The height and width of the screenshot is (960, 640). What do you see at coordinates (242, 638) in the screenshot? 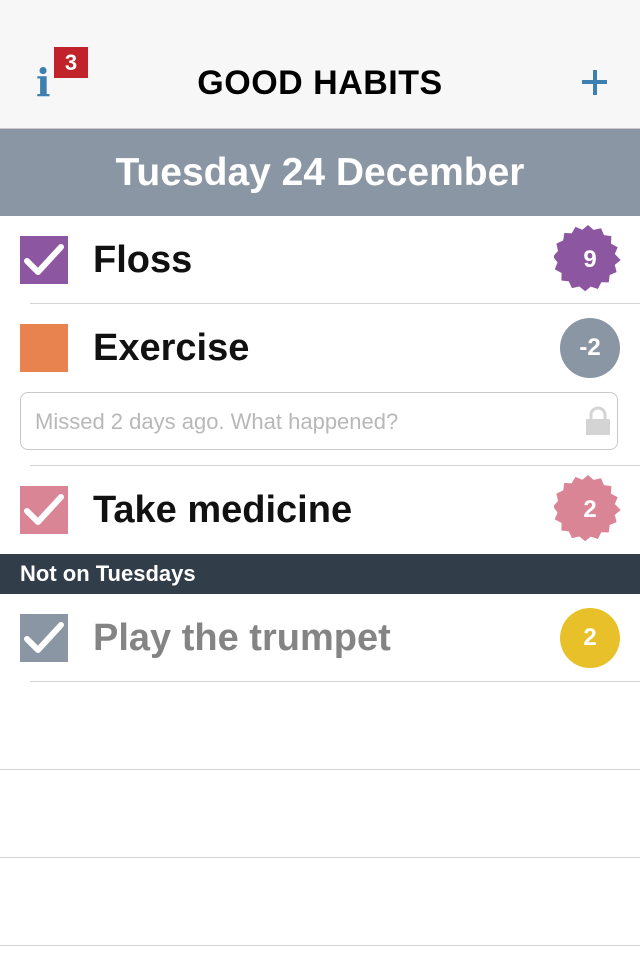
I see `habit-label: Play the trumpet` at bounding box center [242, 638].